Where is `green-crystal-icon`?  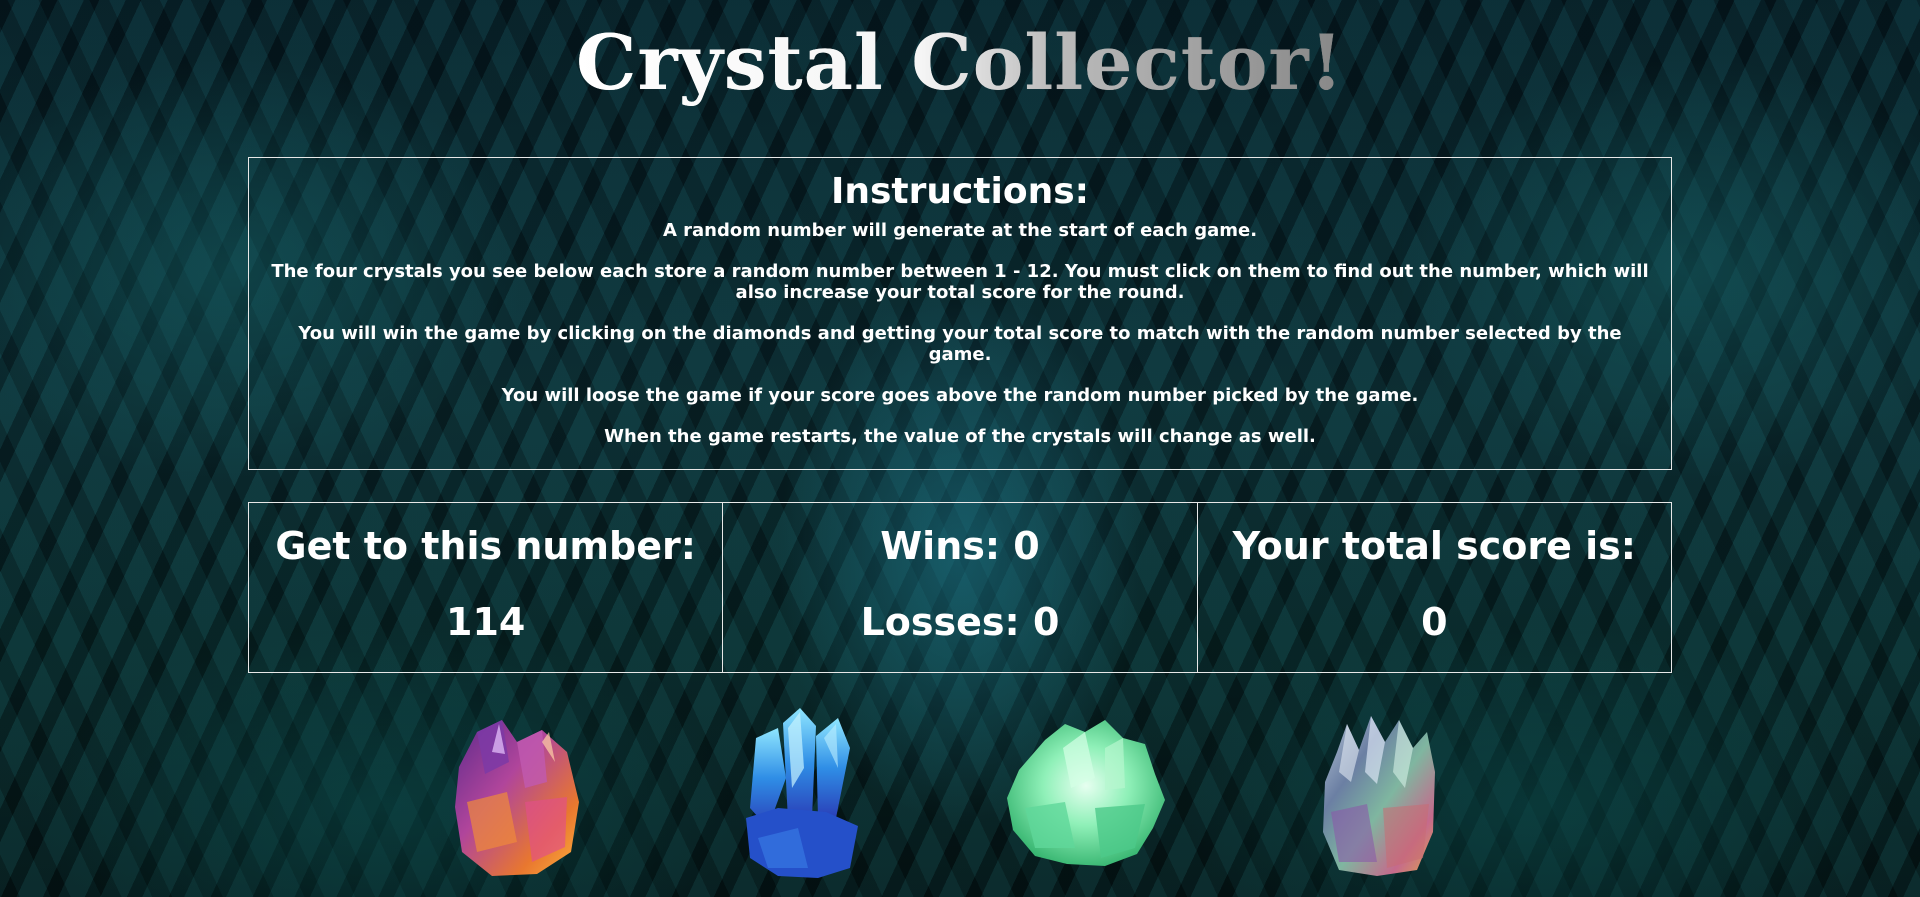 green-crystal-icon is located at coordinates (1086, 793).